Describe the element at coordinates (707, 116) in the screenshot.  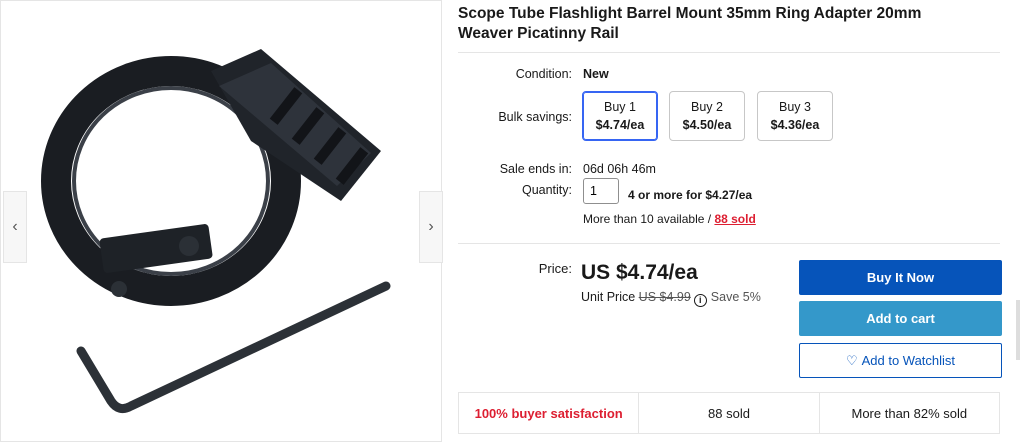
I see `bulk-option-buy-2: Buy 2 $4.50/ea` at that location.